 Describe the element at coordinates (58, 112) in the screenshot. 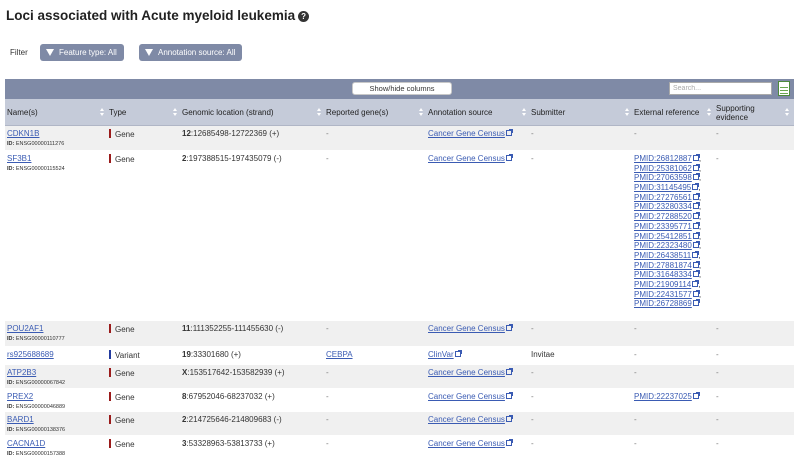

I see `column-header-name: Name(s)` at that location.